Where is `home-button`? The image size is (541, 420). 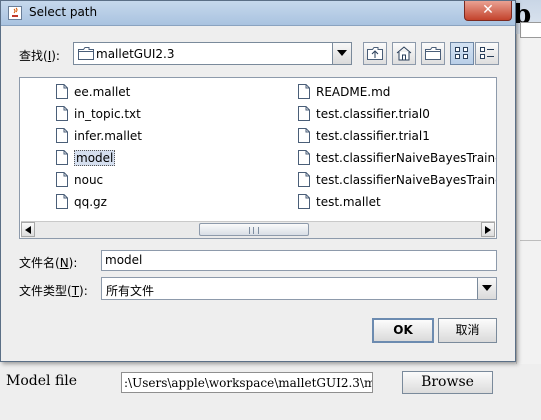
home-button is located at coordinates (404, 53).